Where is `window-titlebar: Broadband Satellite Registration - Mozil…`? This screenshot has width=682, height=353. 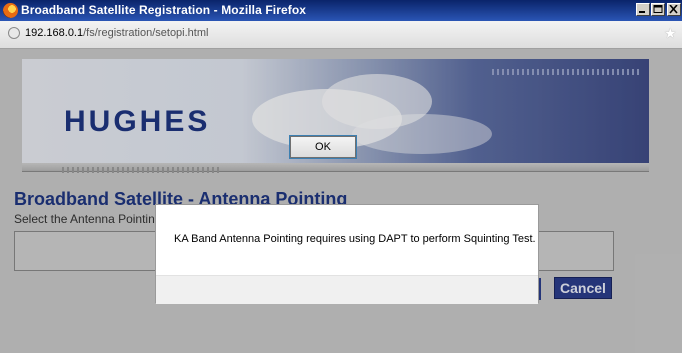
window-titlebar: Broadband Satellite Registration - Mozil… is located at coordinates (341, 10).